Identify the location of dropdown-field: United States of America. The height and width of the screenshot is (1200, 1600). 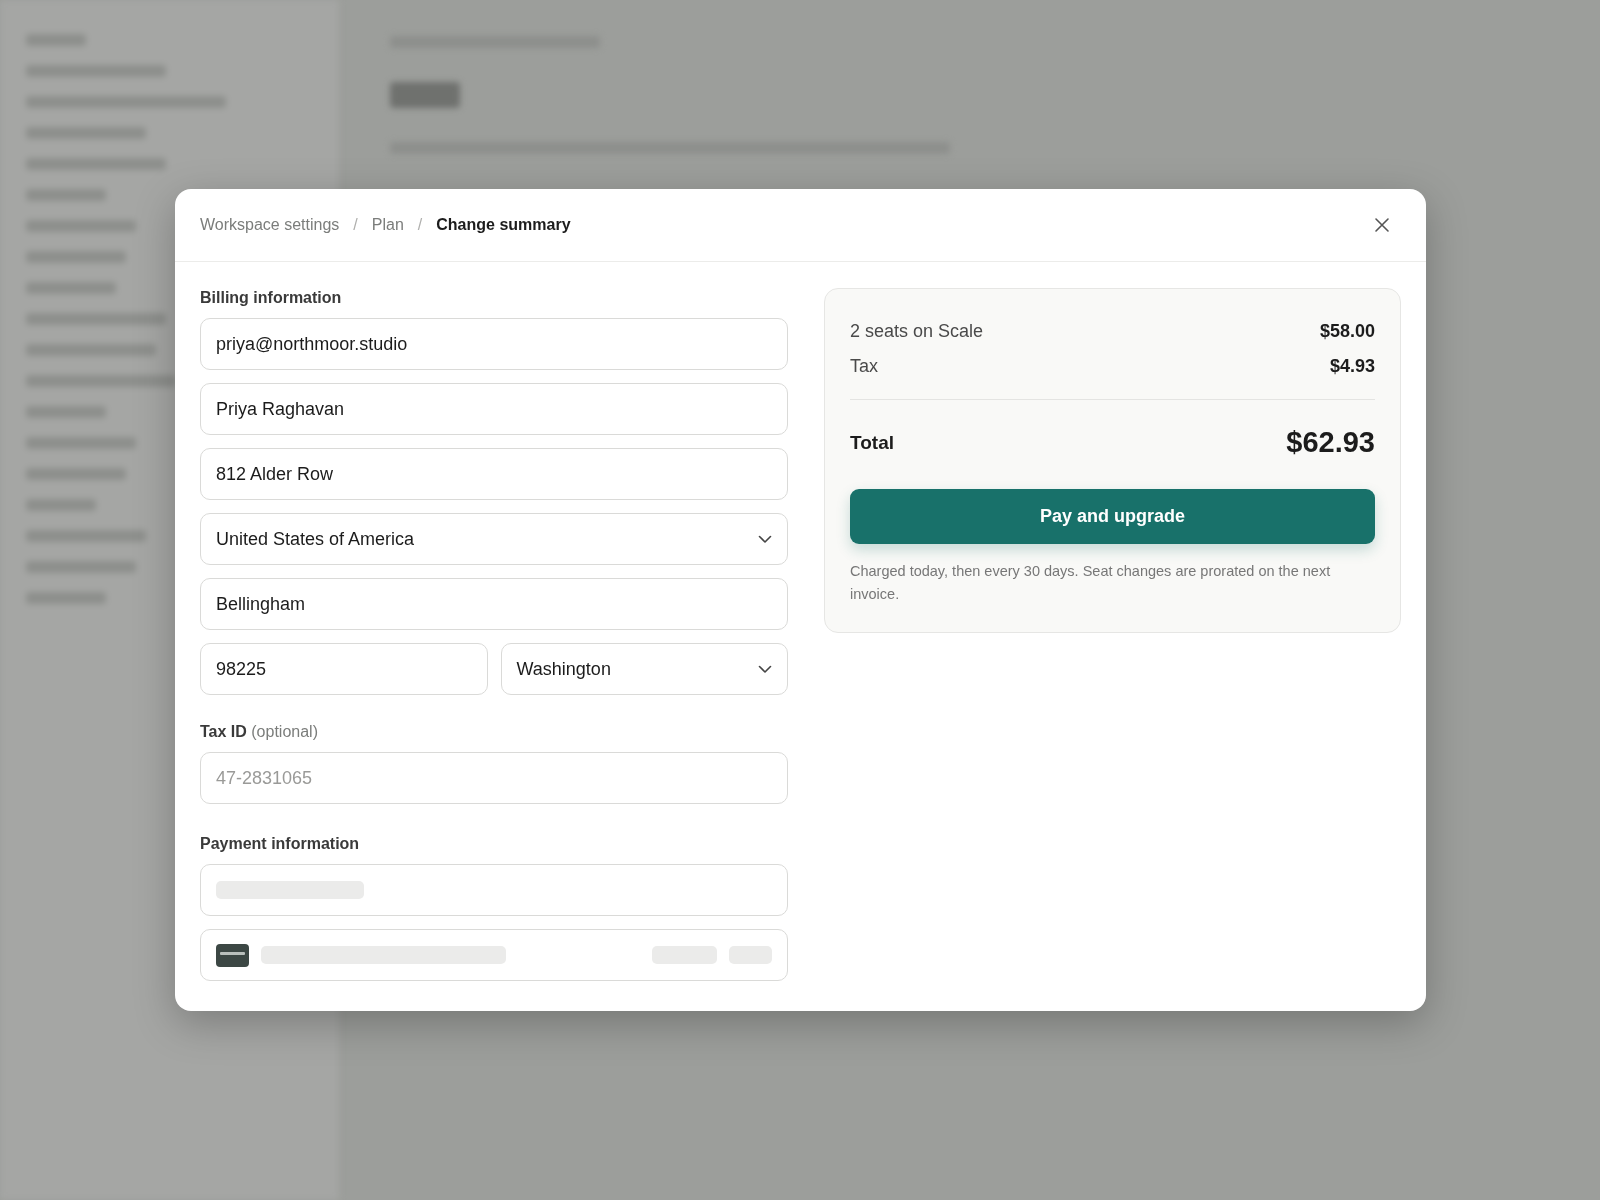
(494, 539).